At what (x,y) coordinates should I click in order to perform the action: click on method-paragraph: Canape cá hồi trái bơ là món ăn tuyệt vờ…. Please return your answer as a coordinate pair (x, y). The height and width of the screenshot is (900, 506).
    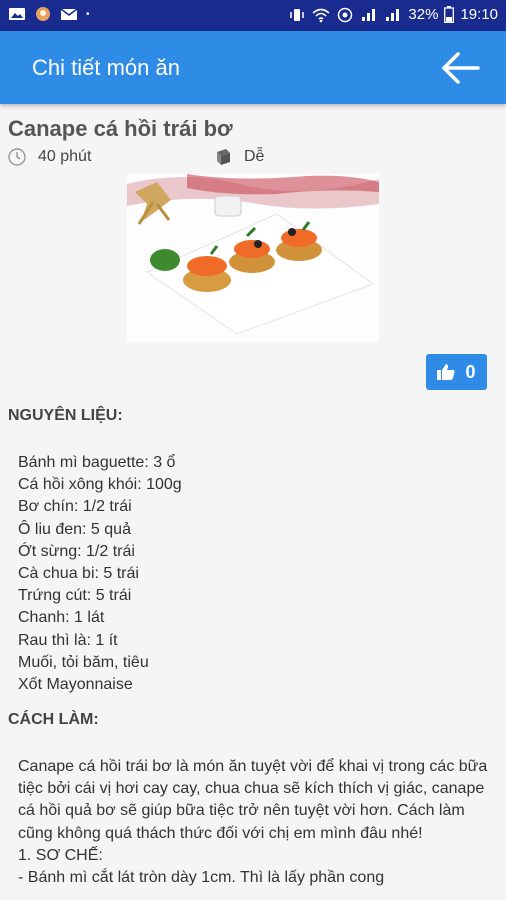
    Looking at the image, I should click on (253, 800).